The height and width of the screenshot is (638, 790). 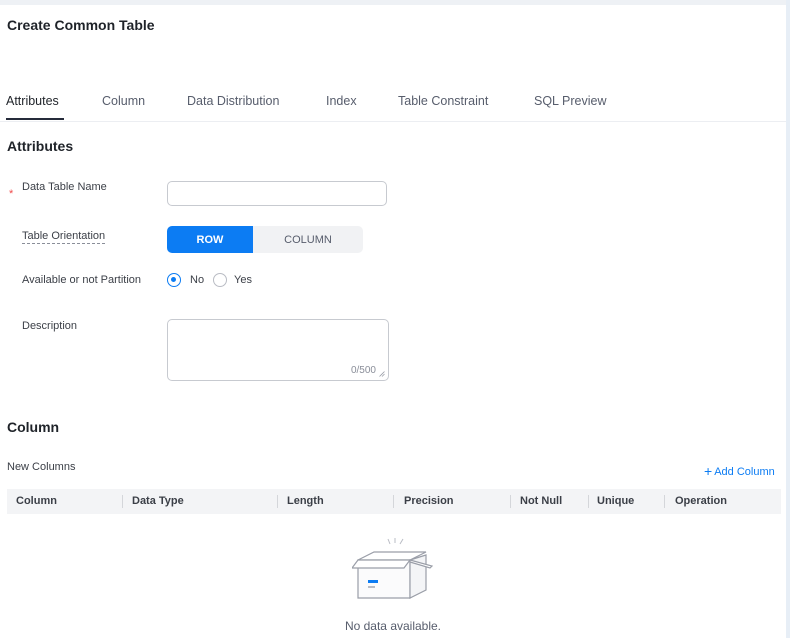 I want to click on new-columns-label: New Columns, so click(x=41, y=467).